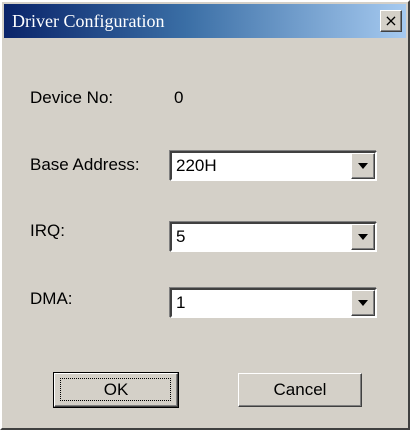  What do you see at coordinates (196, 165) in the screenshot?
I see `base-address-value: 220H` at bounding box center [196, 165].